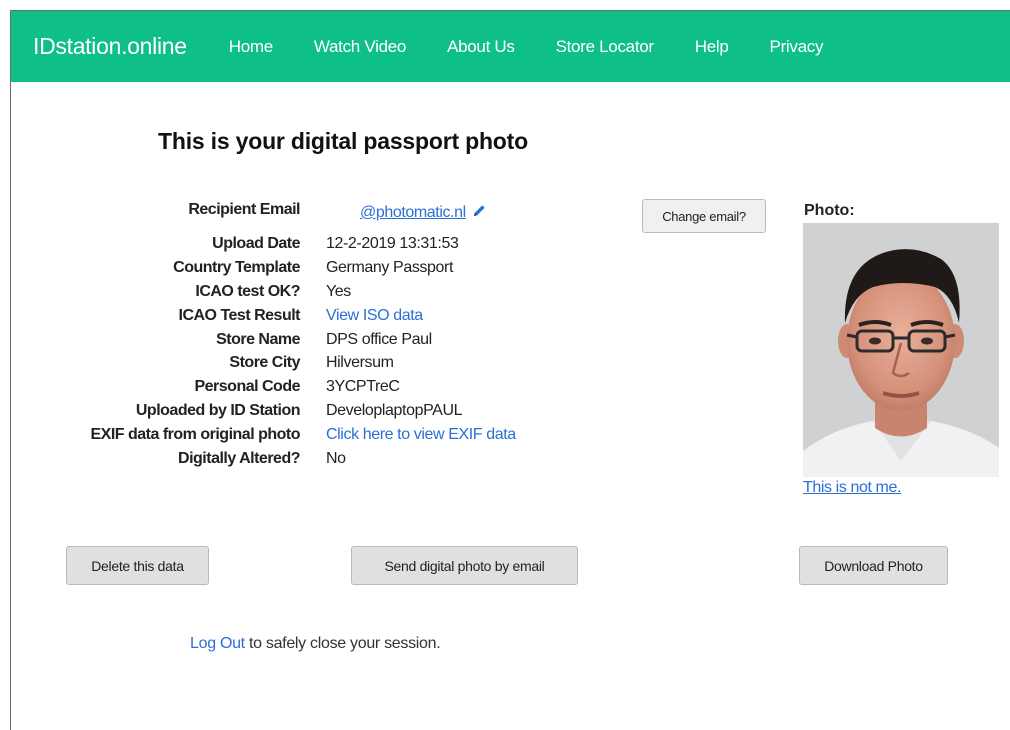 This screenshot has width=1010, height=730. Describe the element at coordinates (342, 643) in the screenshot. I see `logout-suffix-text: to safely close your session.` at that location.